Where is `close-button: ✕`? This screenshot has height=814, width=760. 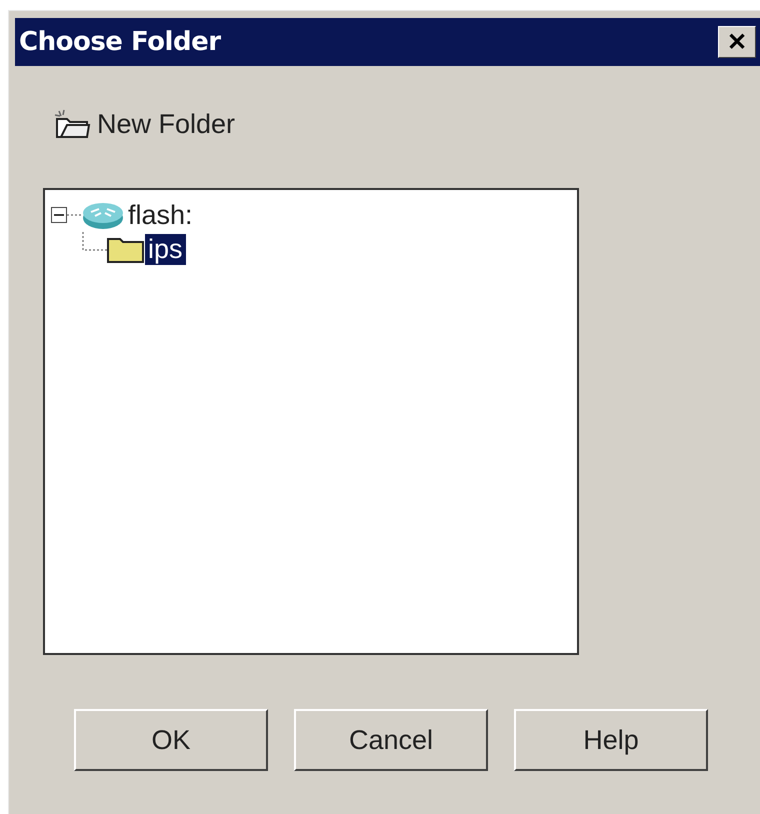 close-button: ✕ is located at coordinates (737, 42).